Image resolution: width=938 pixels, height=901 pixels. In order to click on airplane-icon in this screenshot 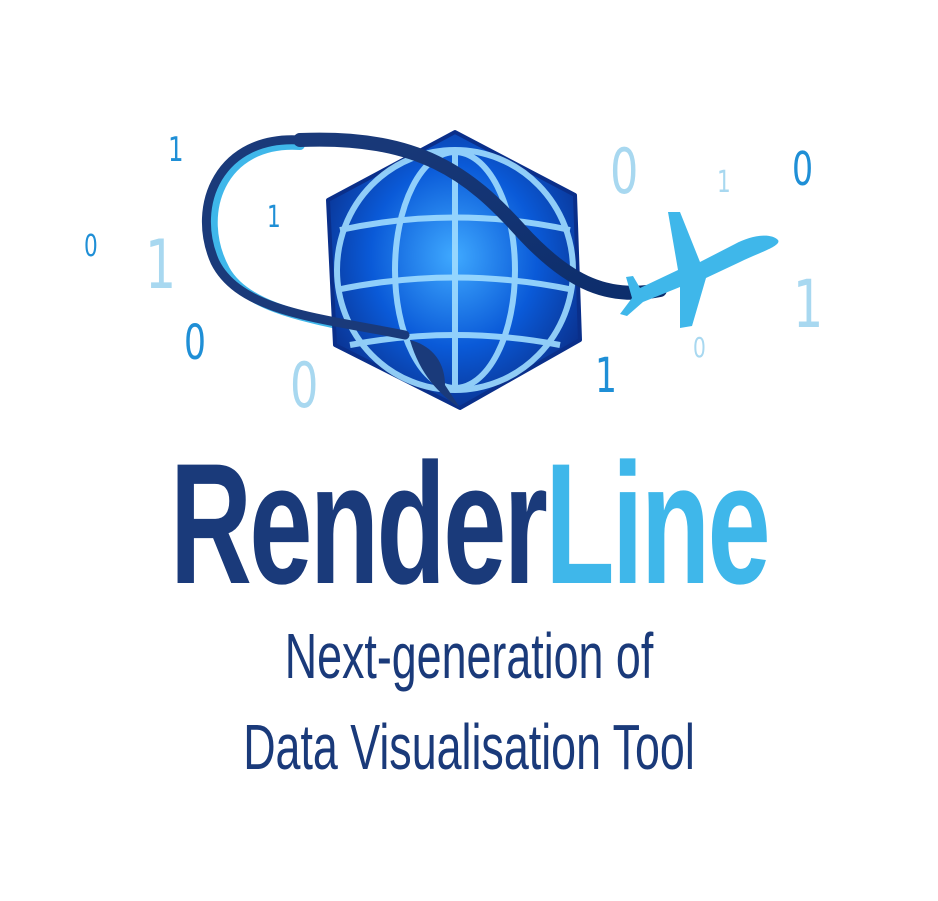, I will do `click(699, 270)`.